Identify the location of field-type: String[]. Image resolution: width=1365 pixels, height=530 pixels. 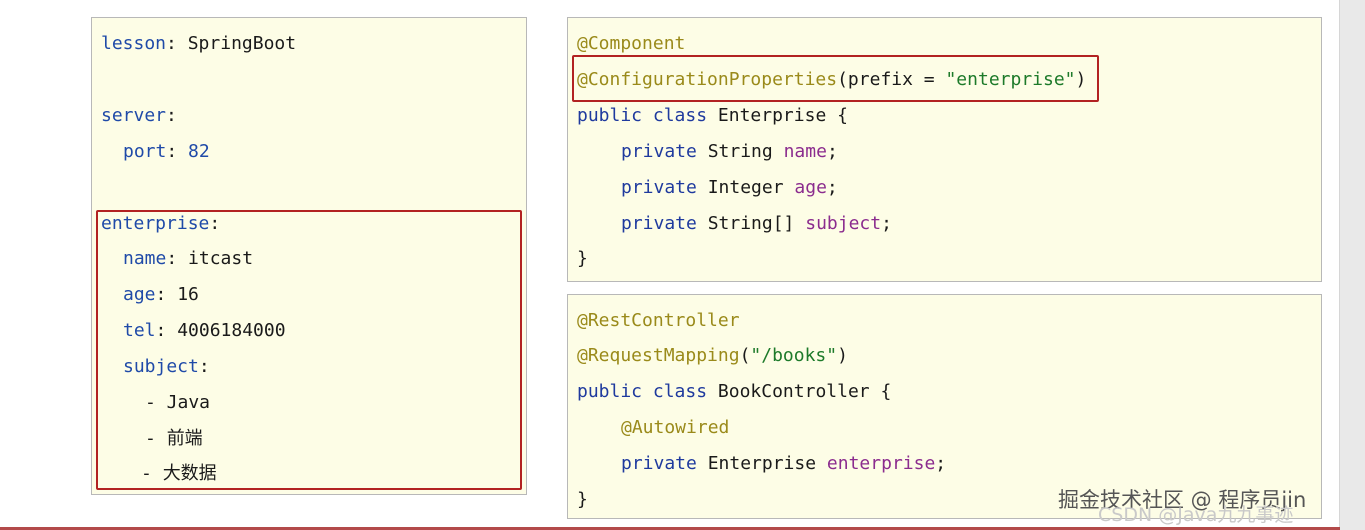
(751, 223).